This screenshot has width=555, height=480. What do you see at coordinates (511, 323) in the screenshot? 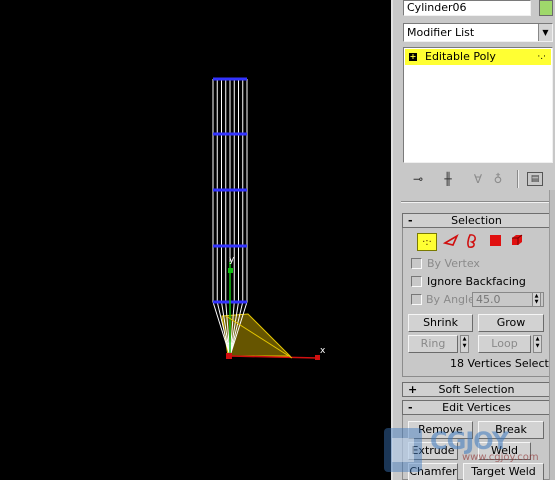
I see `grow-button: Grow` at bounding box center [511, 323].